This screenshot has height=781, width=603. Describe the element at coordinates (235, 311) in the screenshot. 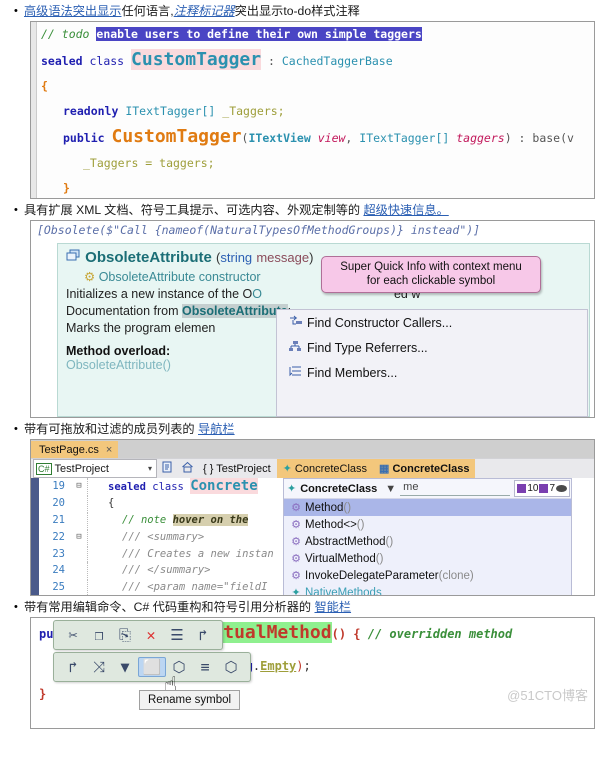

I see `doc-source-symbol: ObsoleteAttribute` at that location.